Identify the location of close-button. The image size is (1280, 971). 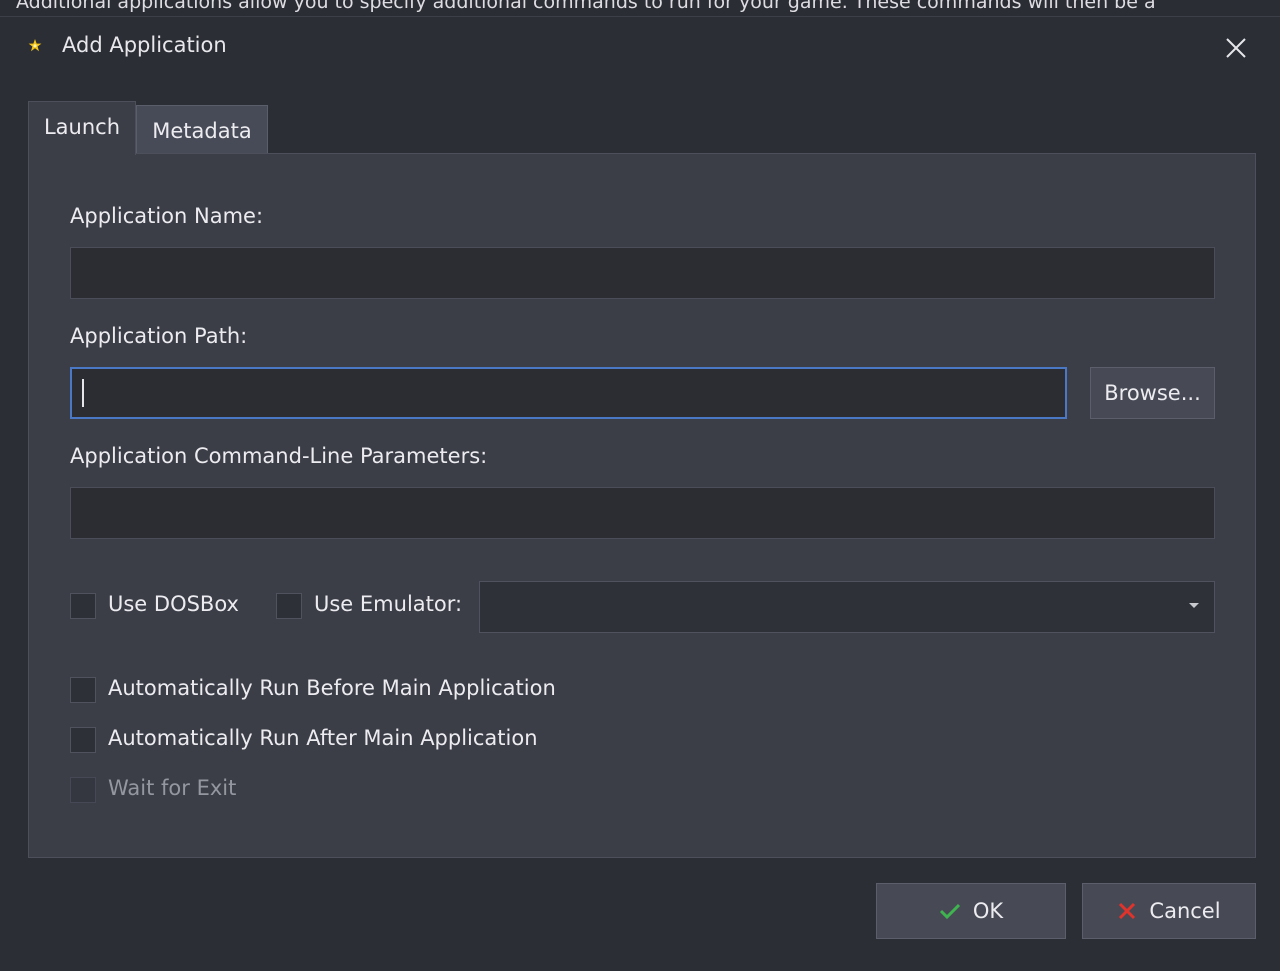
(1236, 48).